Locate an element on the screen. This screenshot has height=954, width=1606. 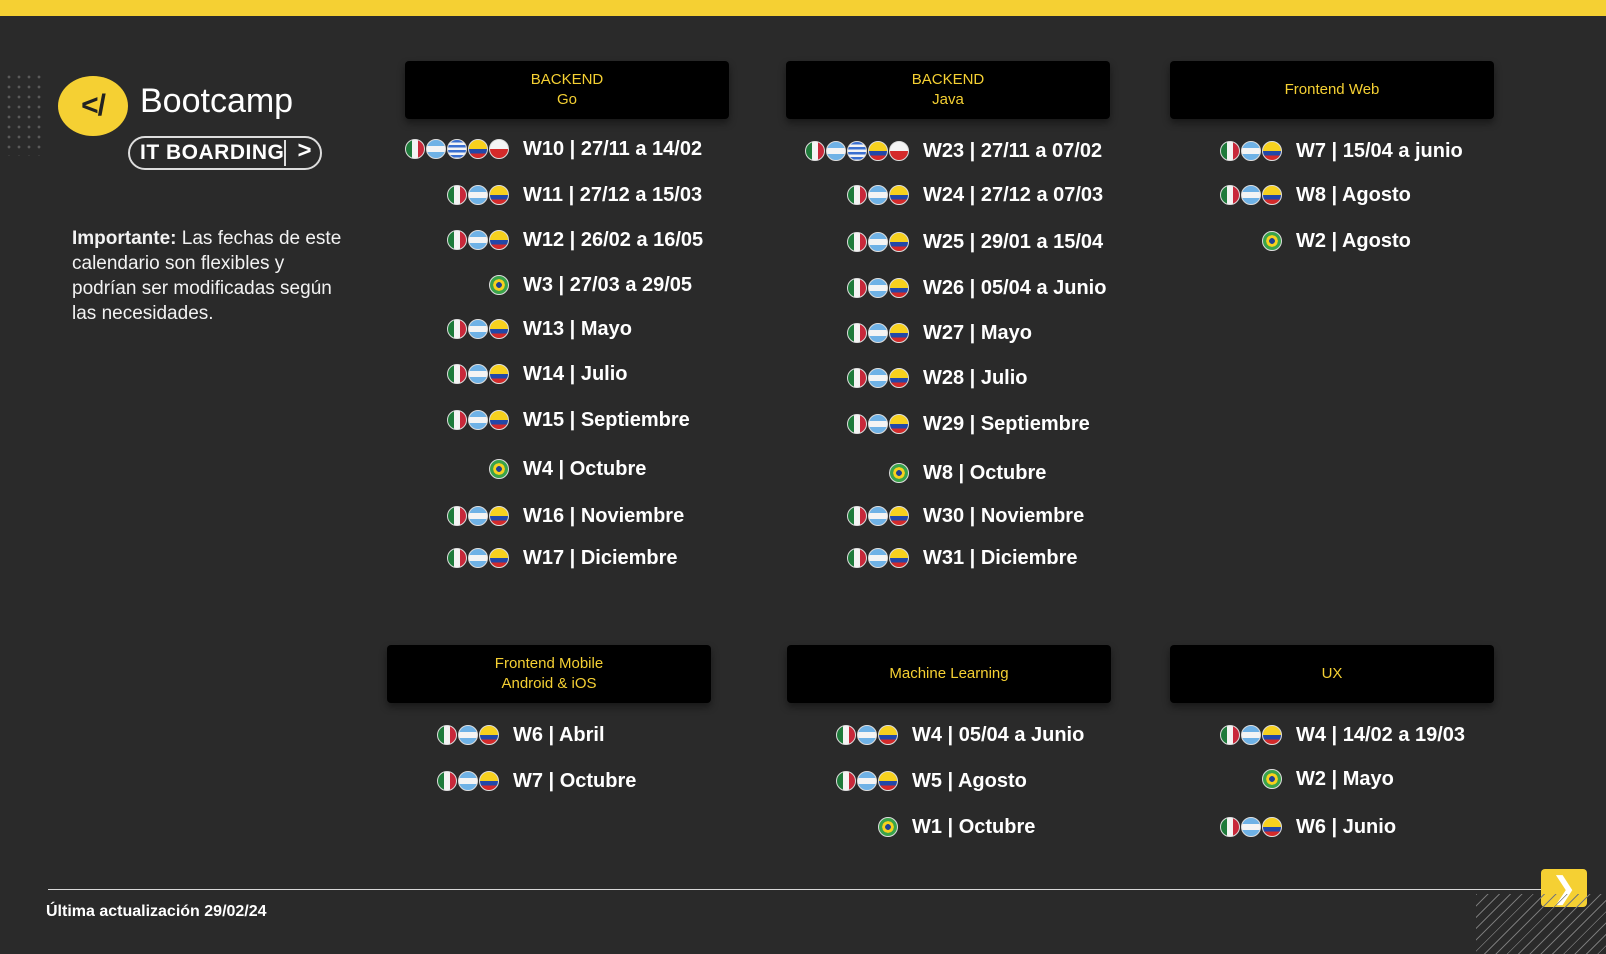
schedule-row: W4 | 14/02 a 19/03 is located at coordinates (1308, 735).